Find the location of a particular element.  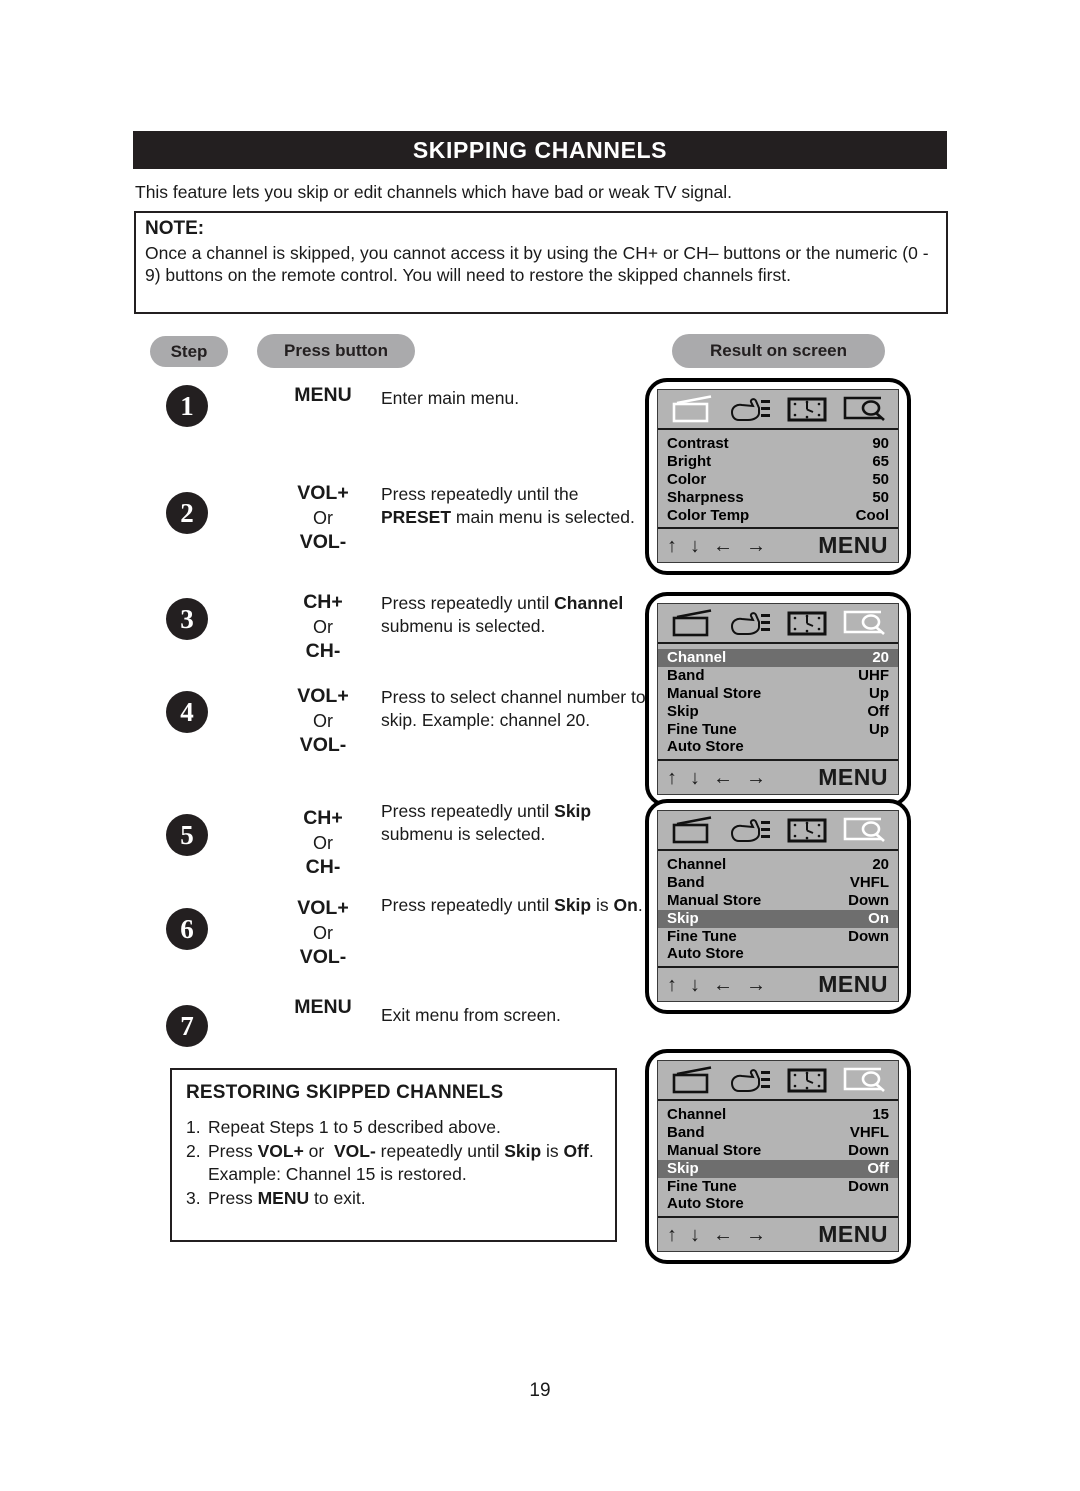

menu-row: Color Temp Cool is located at coordinates (778, 516).